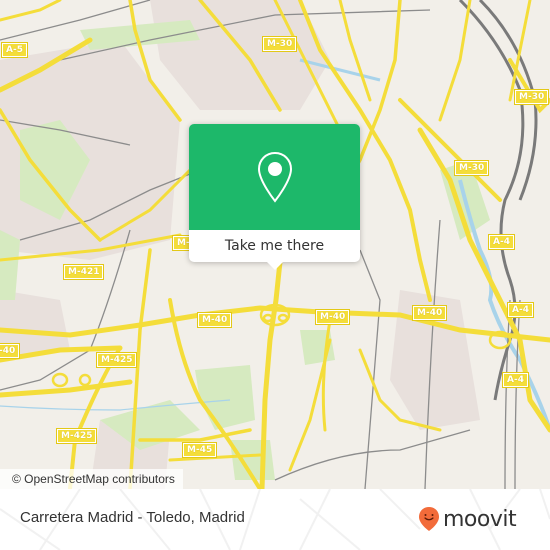 The width and height of the screenshot is (550, 550). I want to click on map-attribution: © OpenStreetMap contributors, so click(91, 479).